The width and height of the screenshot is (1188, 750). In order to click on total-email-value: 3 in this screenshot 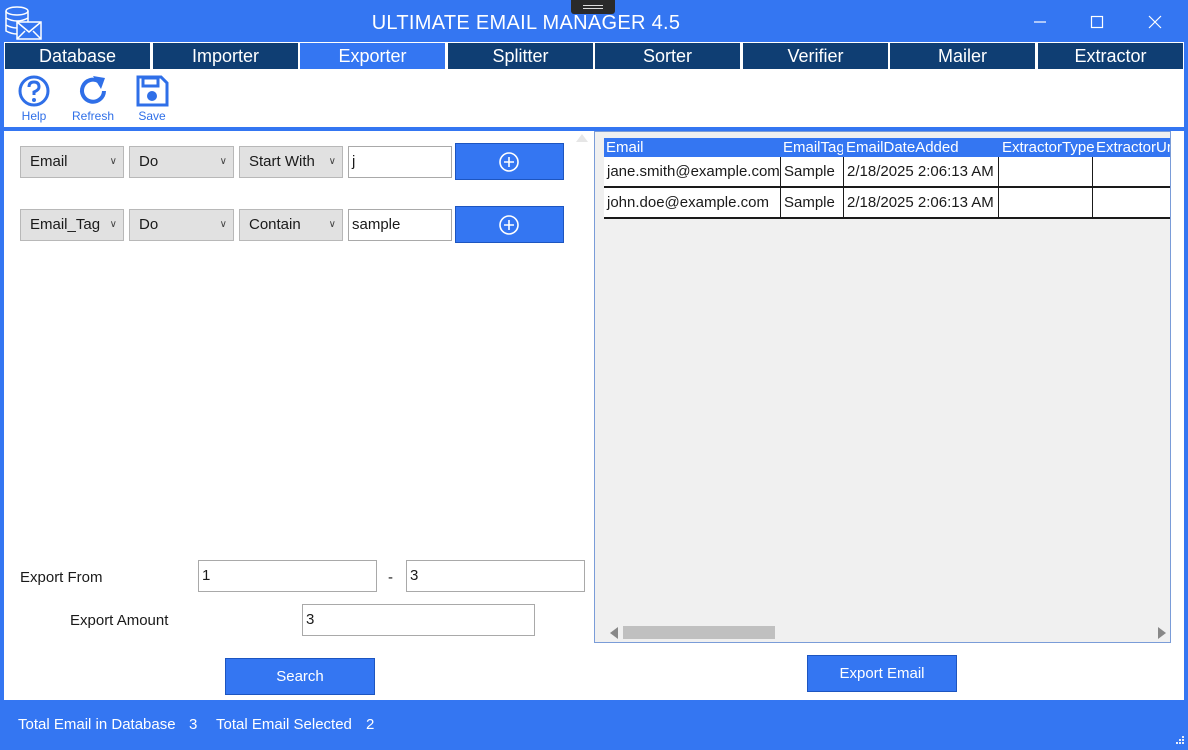, I will do `click(193, 724)`.